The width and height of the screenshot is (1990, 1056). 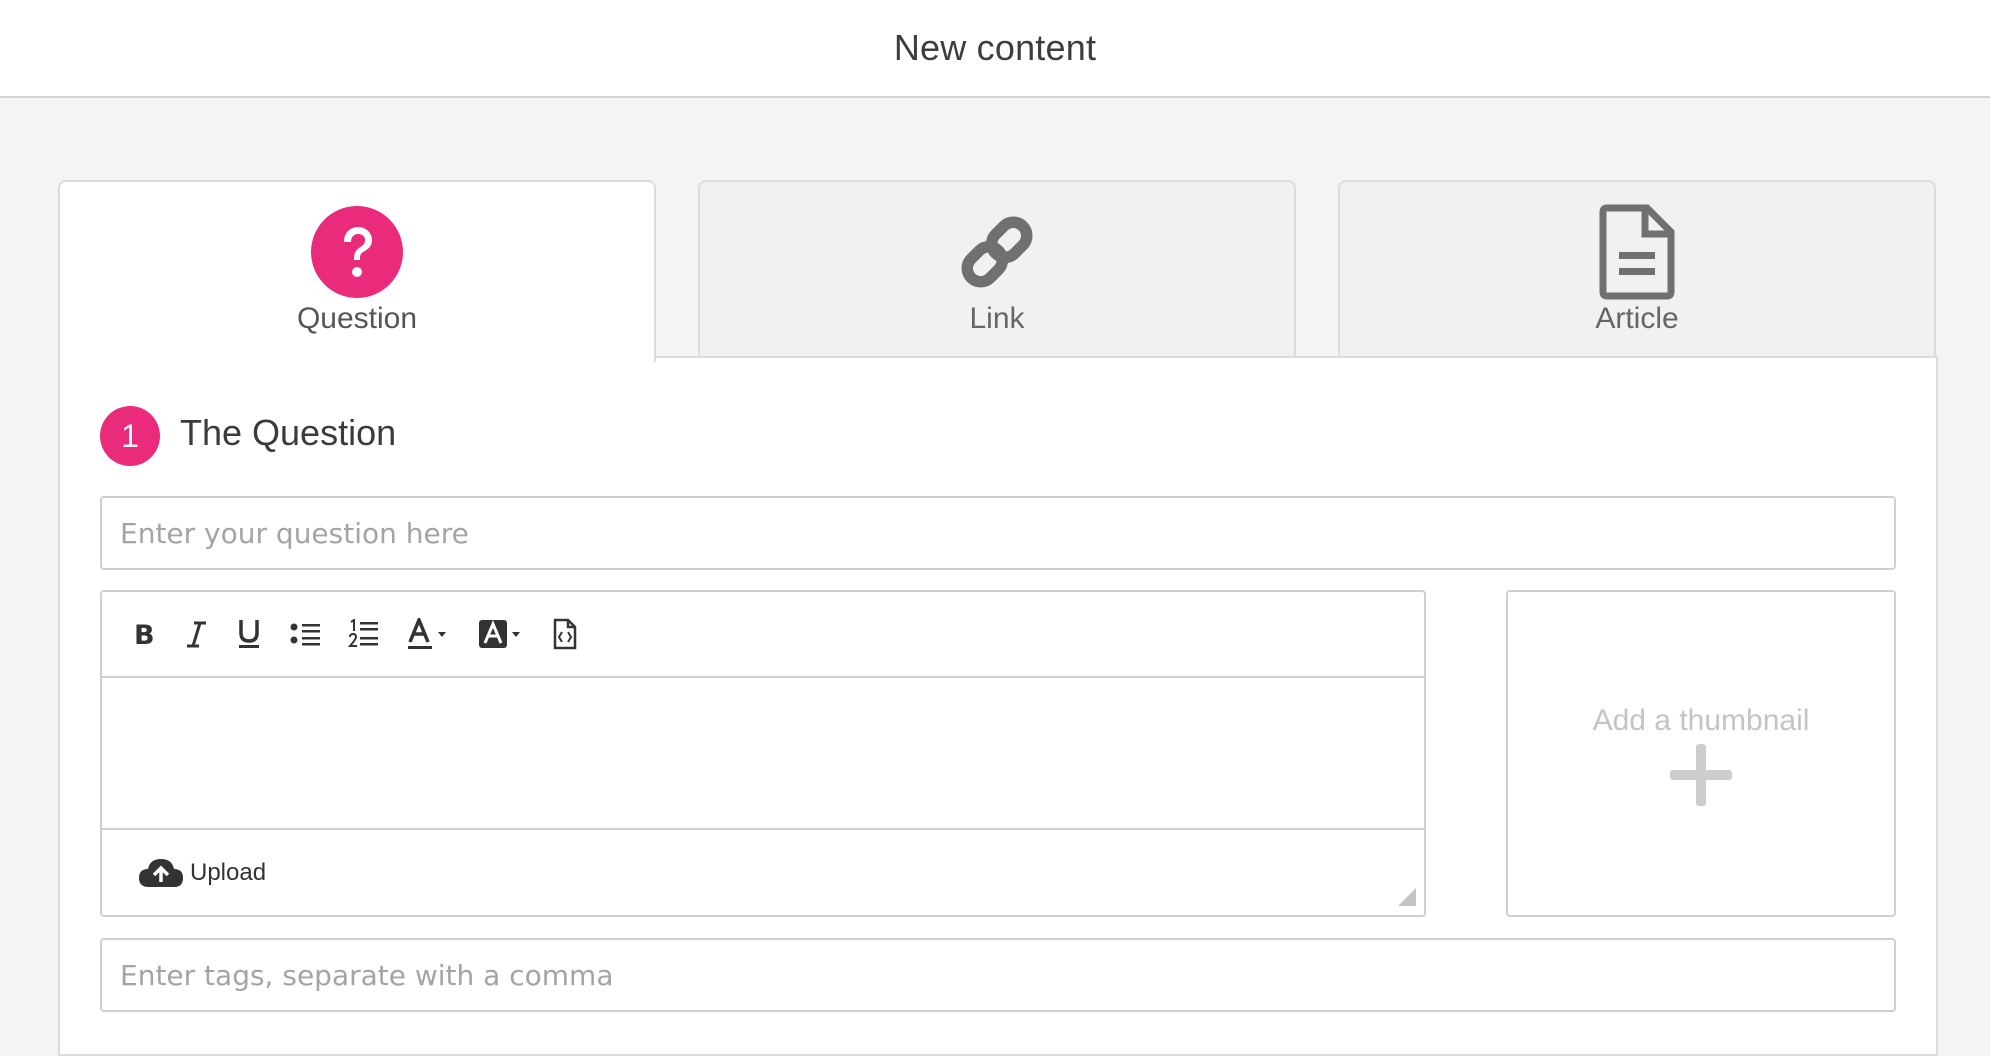 What do you see at coordinates (1407, 897) in the screenshot?
I see `resize-handle-icon` at bounding box center [1407, 897].